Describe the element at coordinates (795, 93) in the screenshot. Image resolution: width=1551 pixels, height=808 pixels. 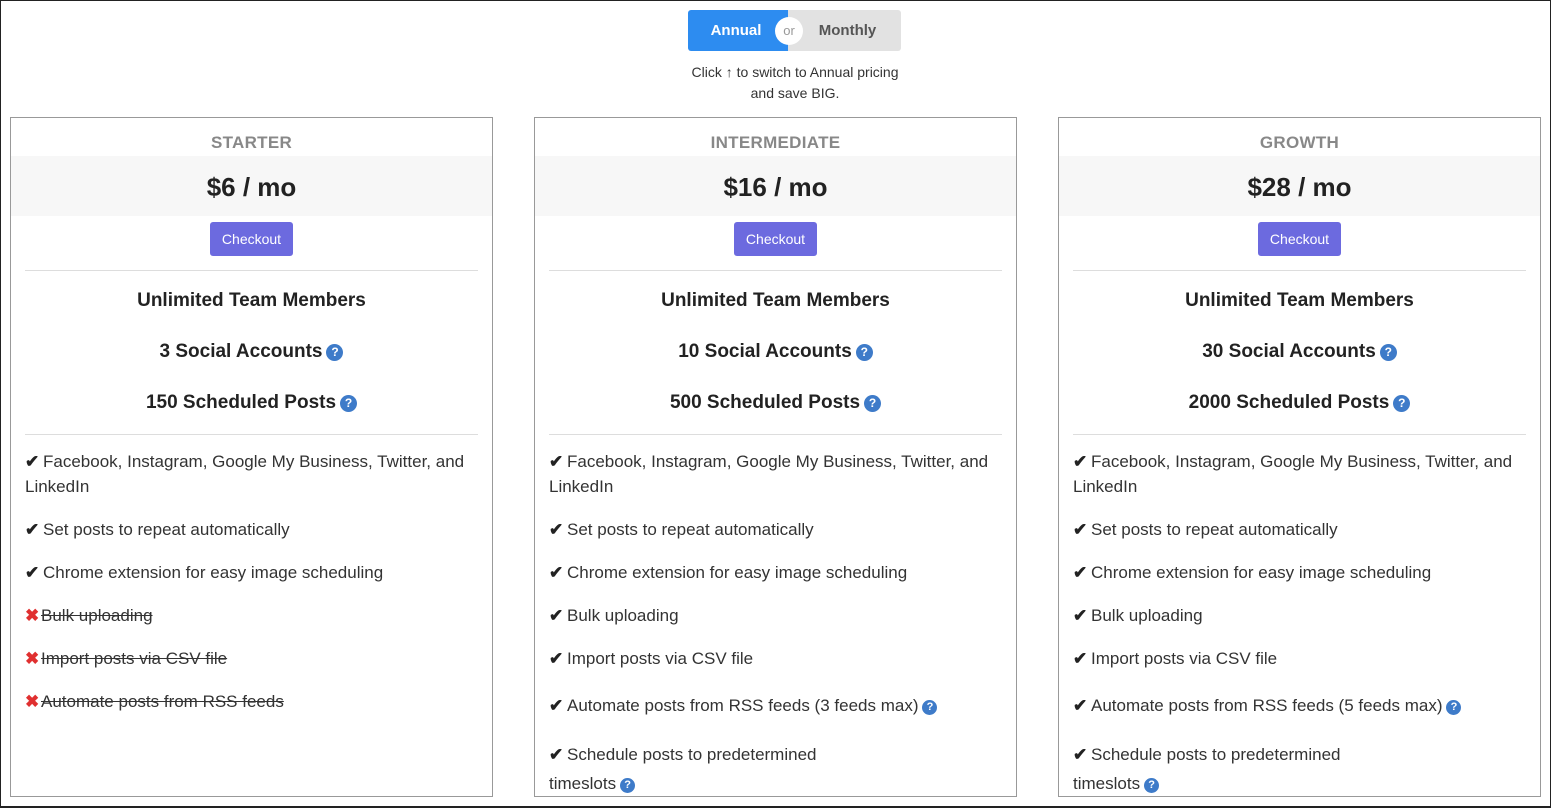
I see `hint-save-text: and save BIG.` at that location.